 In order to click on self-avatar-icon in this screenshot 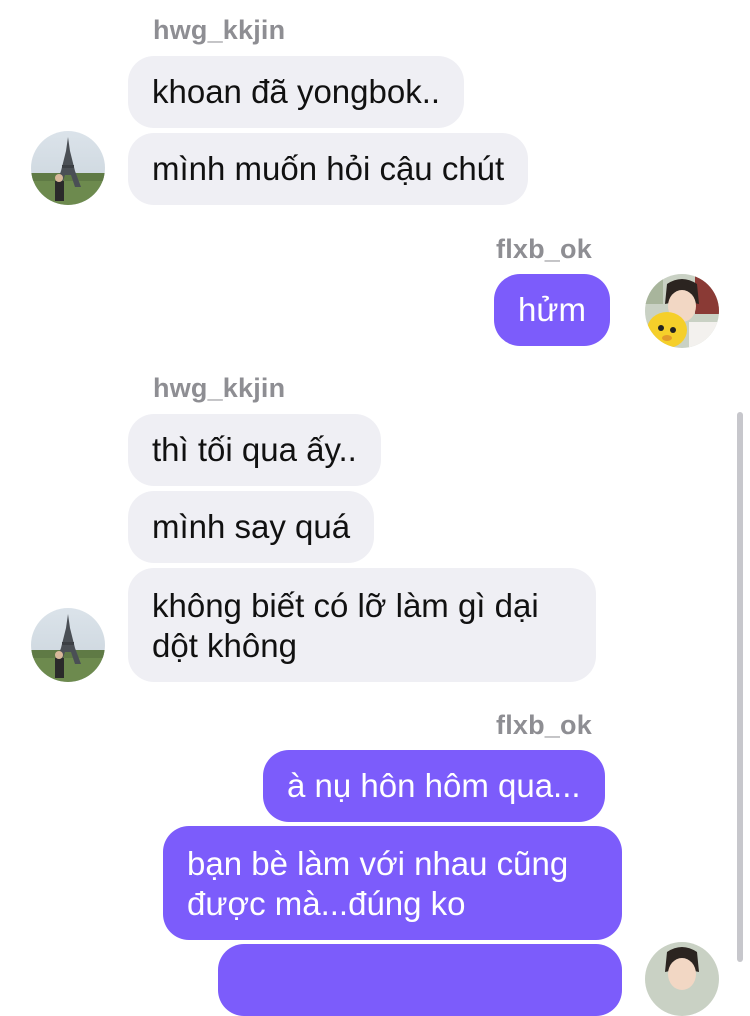, I will do `click(682, 979)`.